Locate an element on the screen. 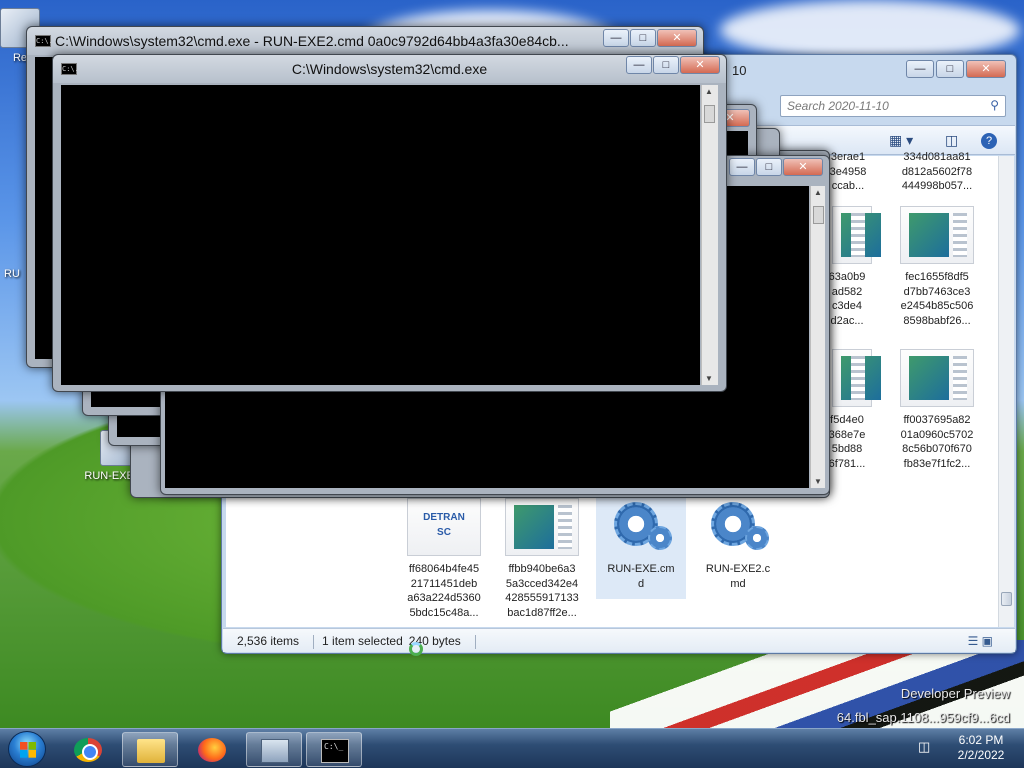 The height and width of the screenshot is (768, 1024). chrome-icon is located at coordinates (88, 750).